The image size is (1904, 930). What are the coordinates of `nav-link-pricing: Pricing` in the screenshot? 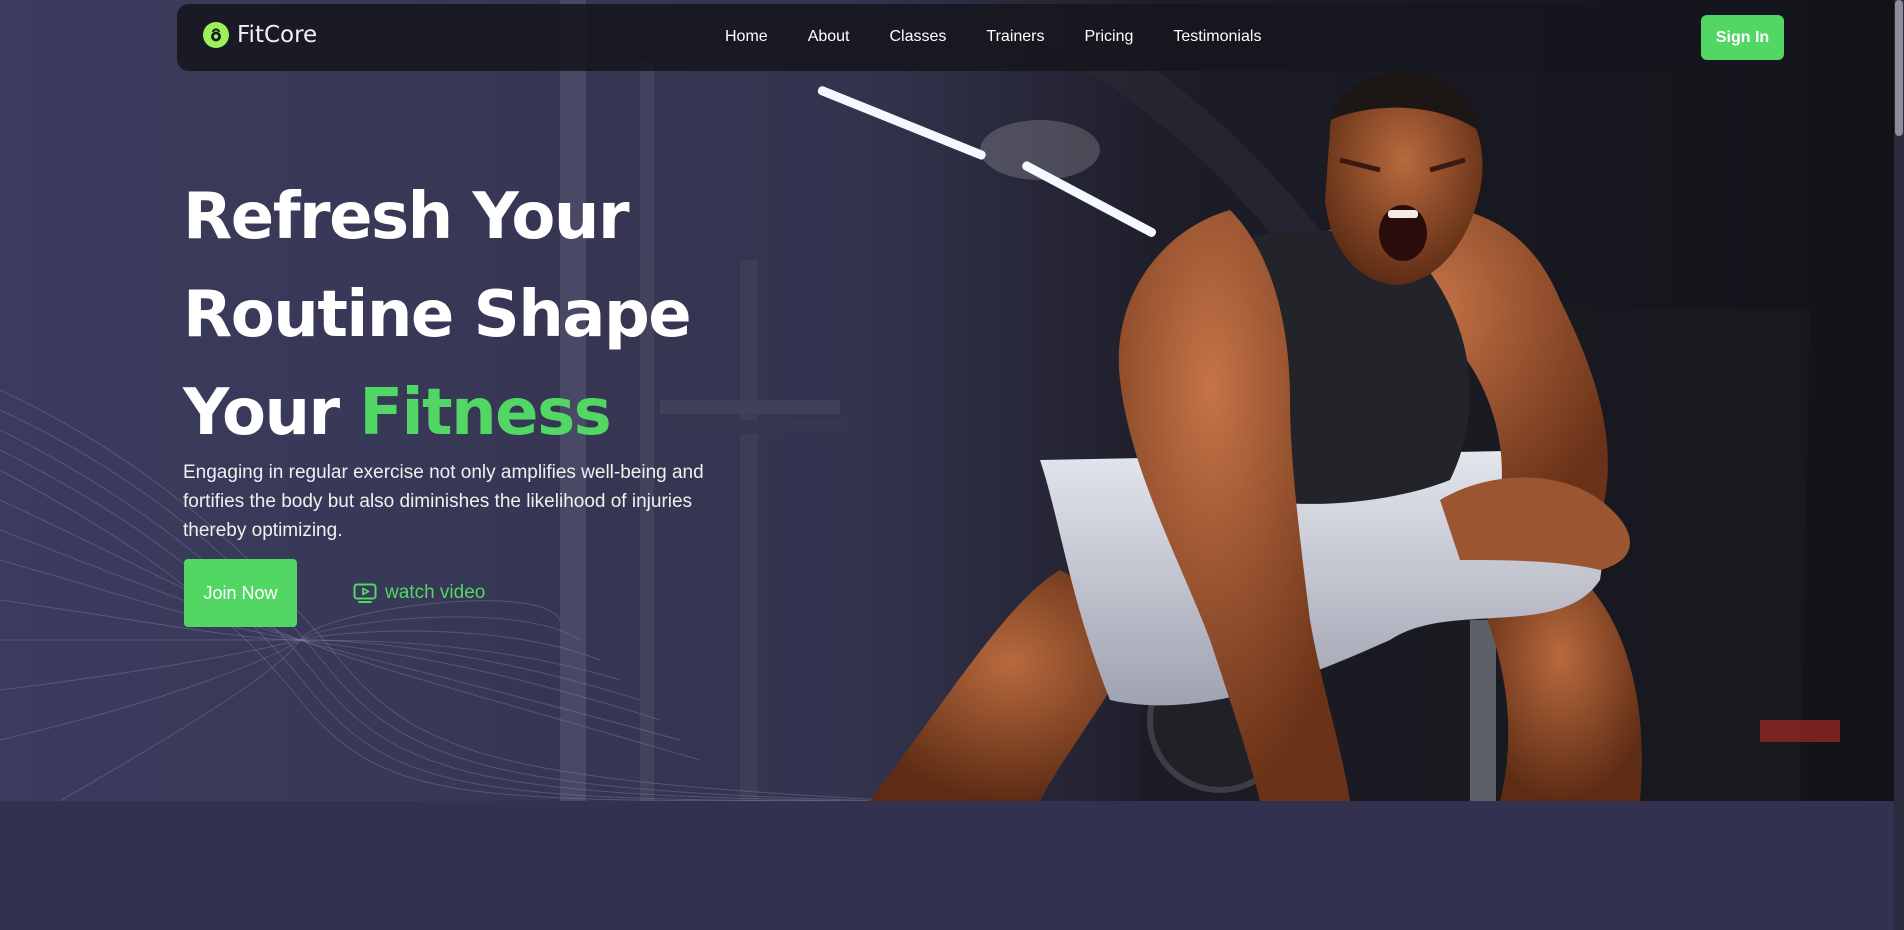 It's located at (1109, 37).